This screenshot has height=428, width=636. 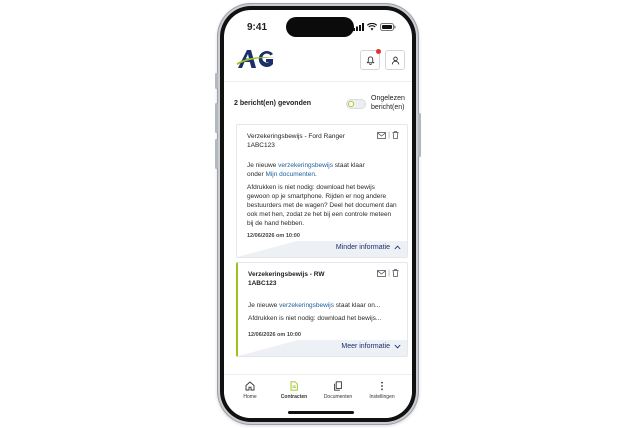 I want to click on nav-documenten: Documenten, so click(x=338, y=390).